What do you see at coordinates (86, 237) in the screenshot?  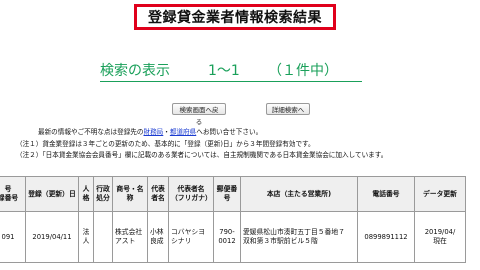 I see `cell-type: 法人` at bounding box center [86, 237].